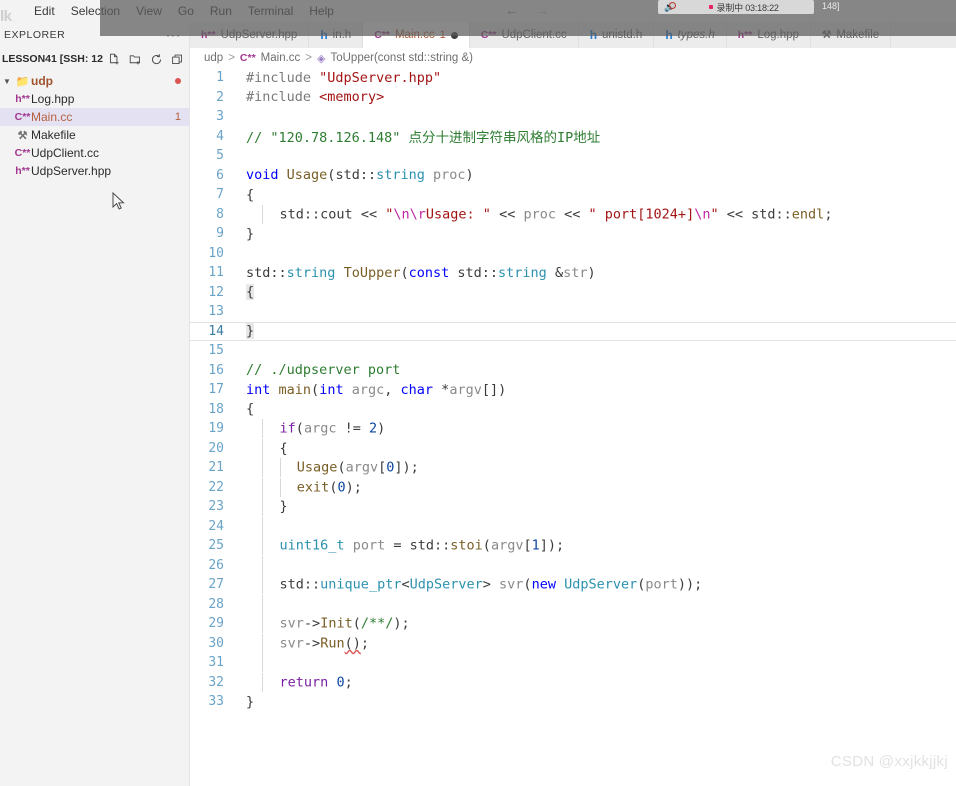 This screenshot has height=786, width=956. I want to click on line-content: uint16_t port = std::stoi(argv[1]);, so click(401, 546).